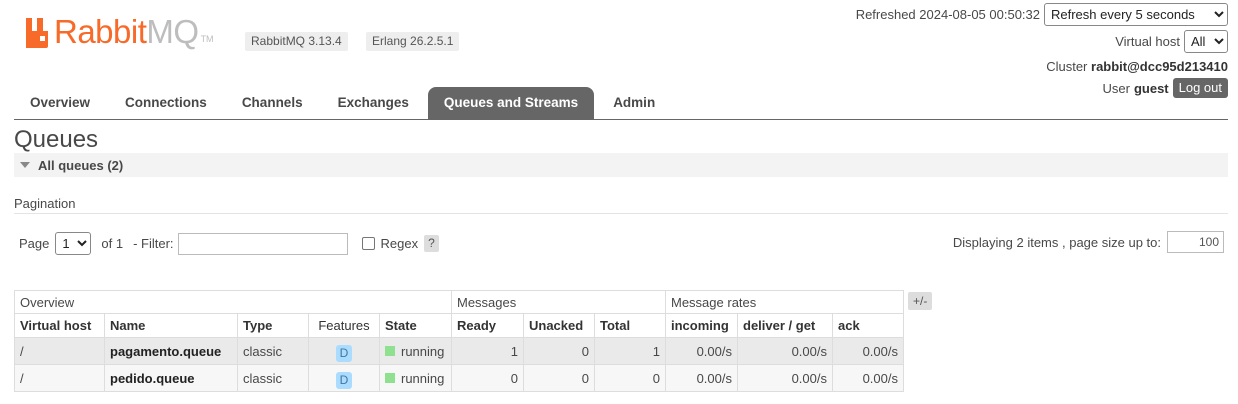  Describe the element at coordinates (34, 243) in the screenshot. I see `page-label: Page` at that location.